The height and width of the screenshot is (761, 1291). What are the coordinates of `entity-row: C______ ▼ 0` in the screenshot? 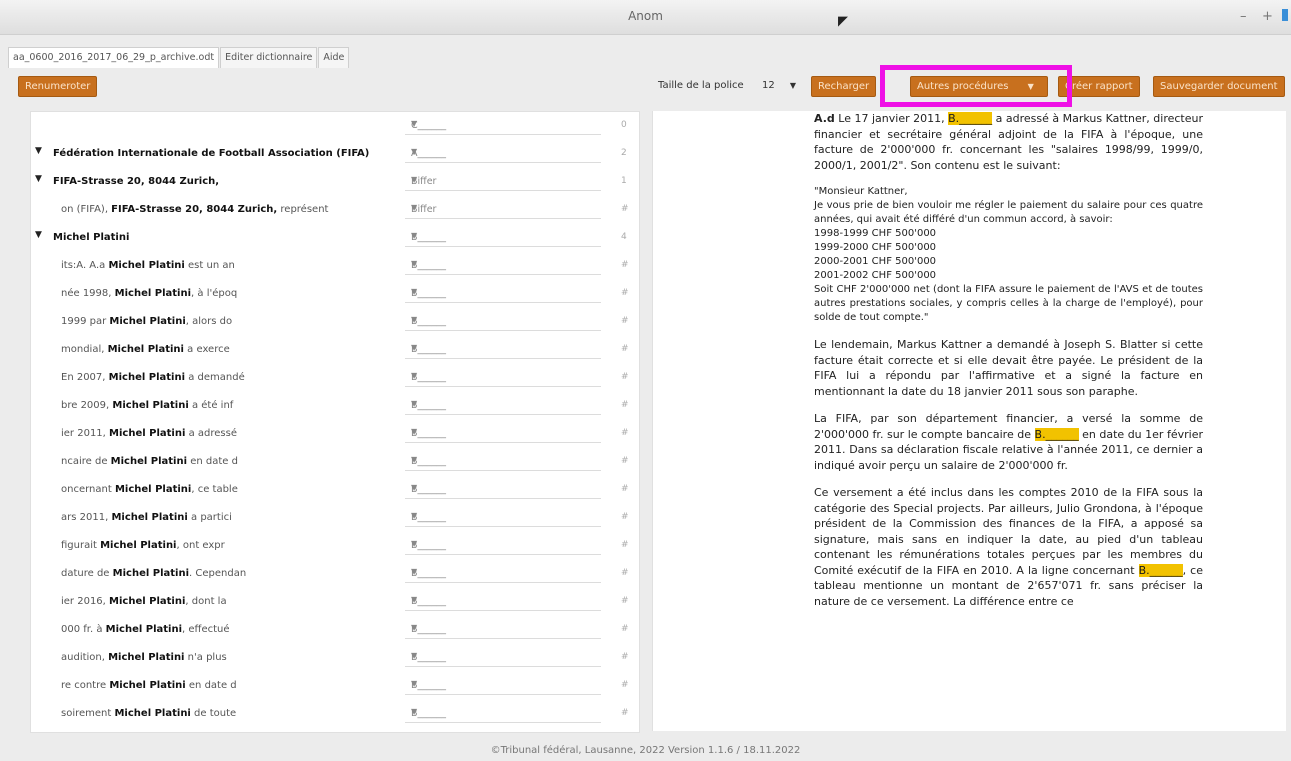 It's located at (335, 126).